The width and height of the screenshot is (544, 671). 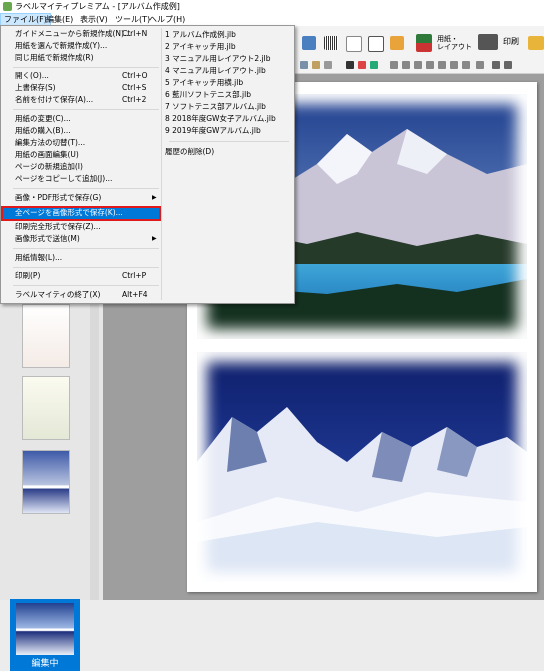 I want to click on recent-file-item: 9 2019年度GWアルバム.jlb, so click(x=227, y=131).